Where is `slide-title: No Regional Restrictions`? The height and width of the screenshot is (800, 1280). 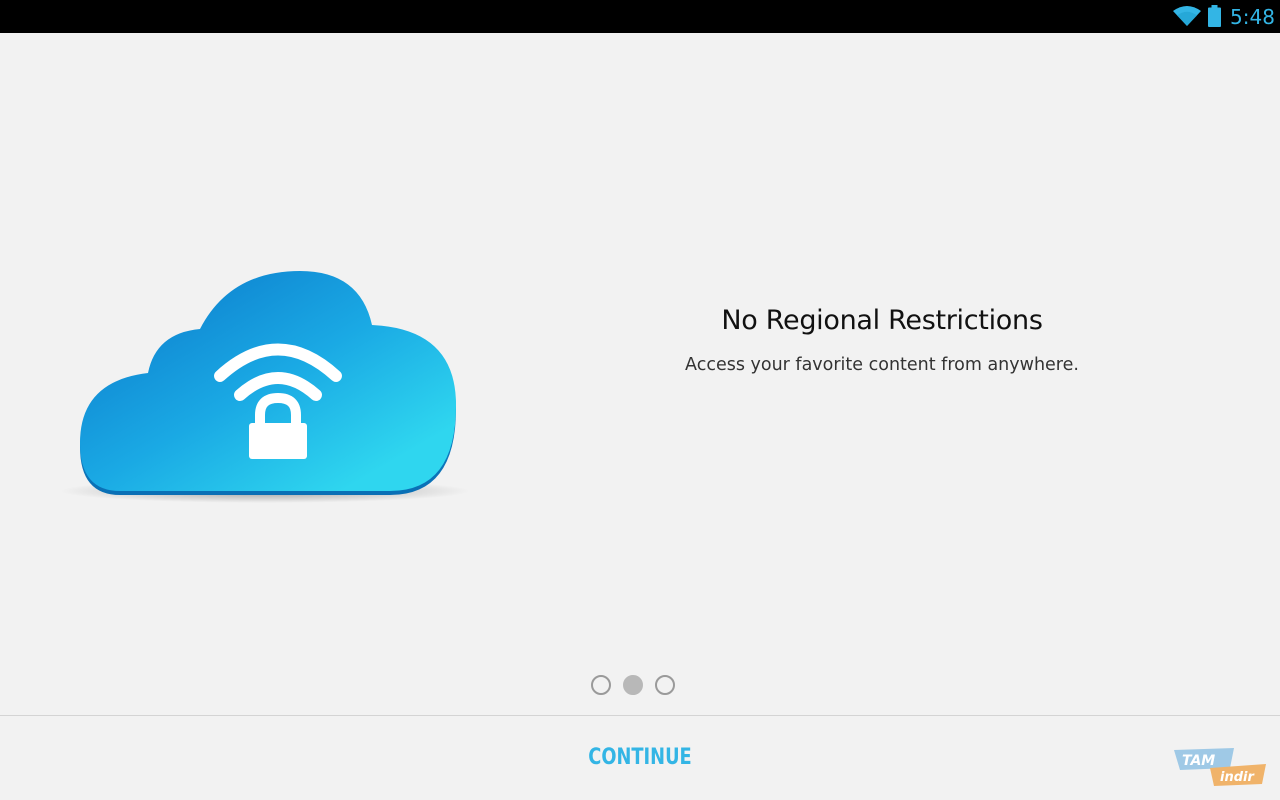 slide-title: No Regional Restrictions is located at coordinates (882, 320).